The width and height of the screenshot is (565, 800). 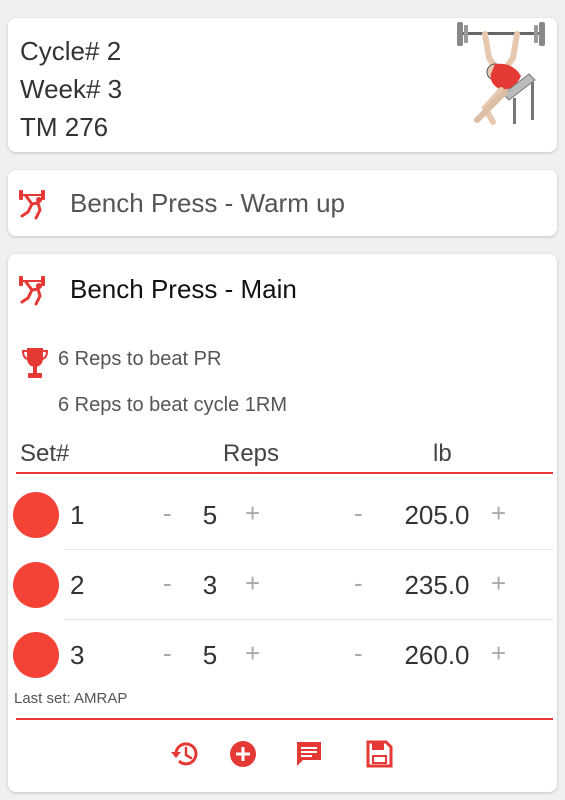 I want to click on set-column-header: Set#, so click(x=45, y=453).